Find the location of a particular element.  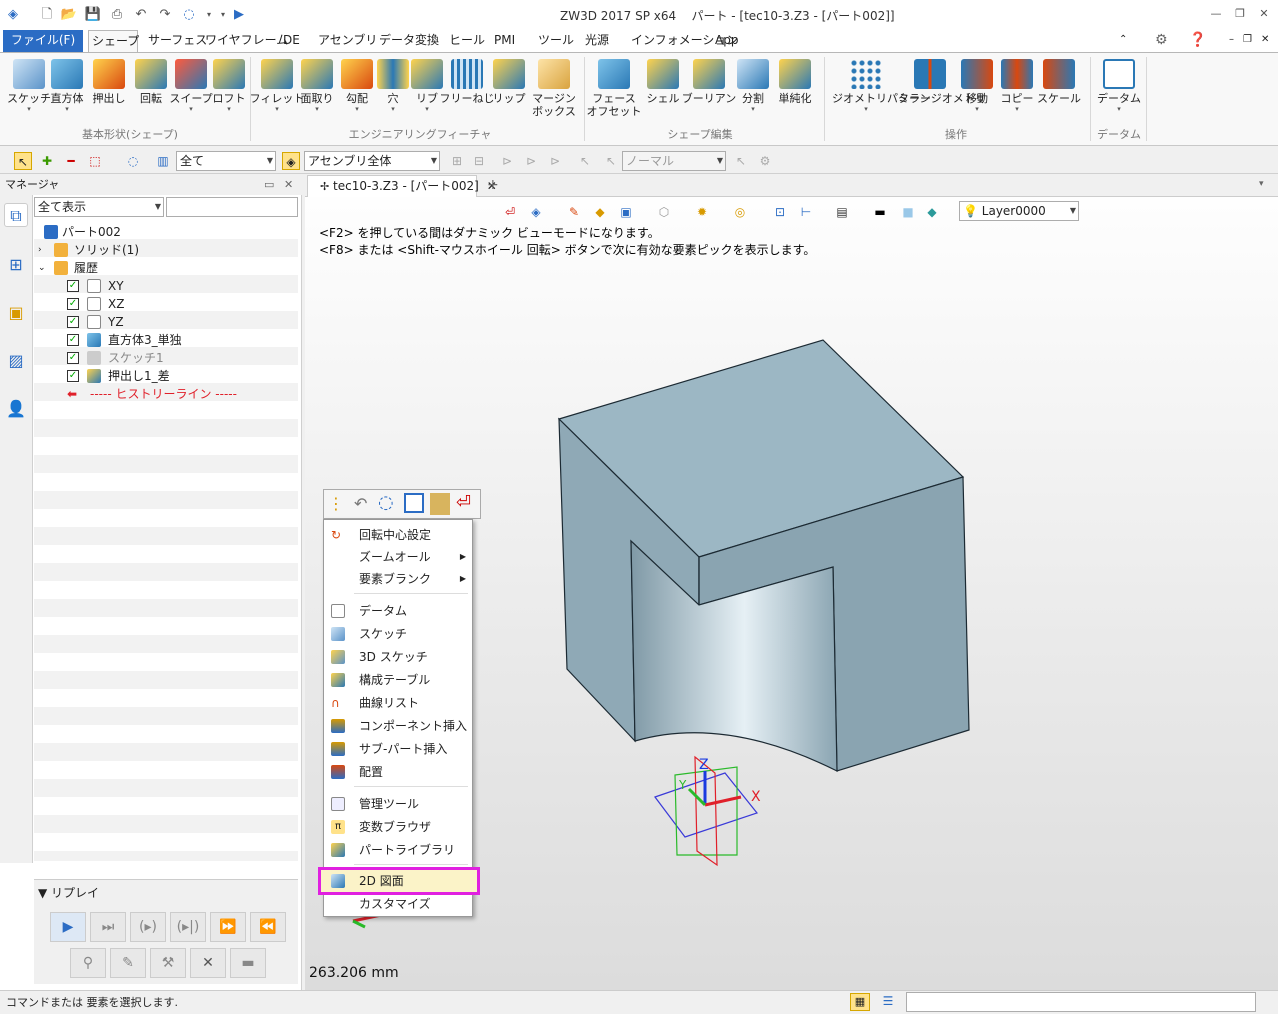

menu-item-sketch: スケッチ is located at coordinates (398, 634).